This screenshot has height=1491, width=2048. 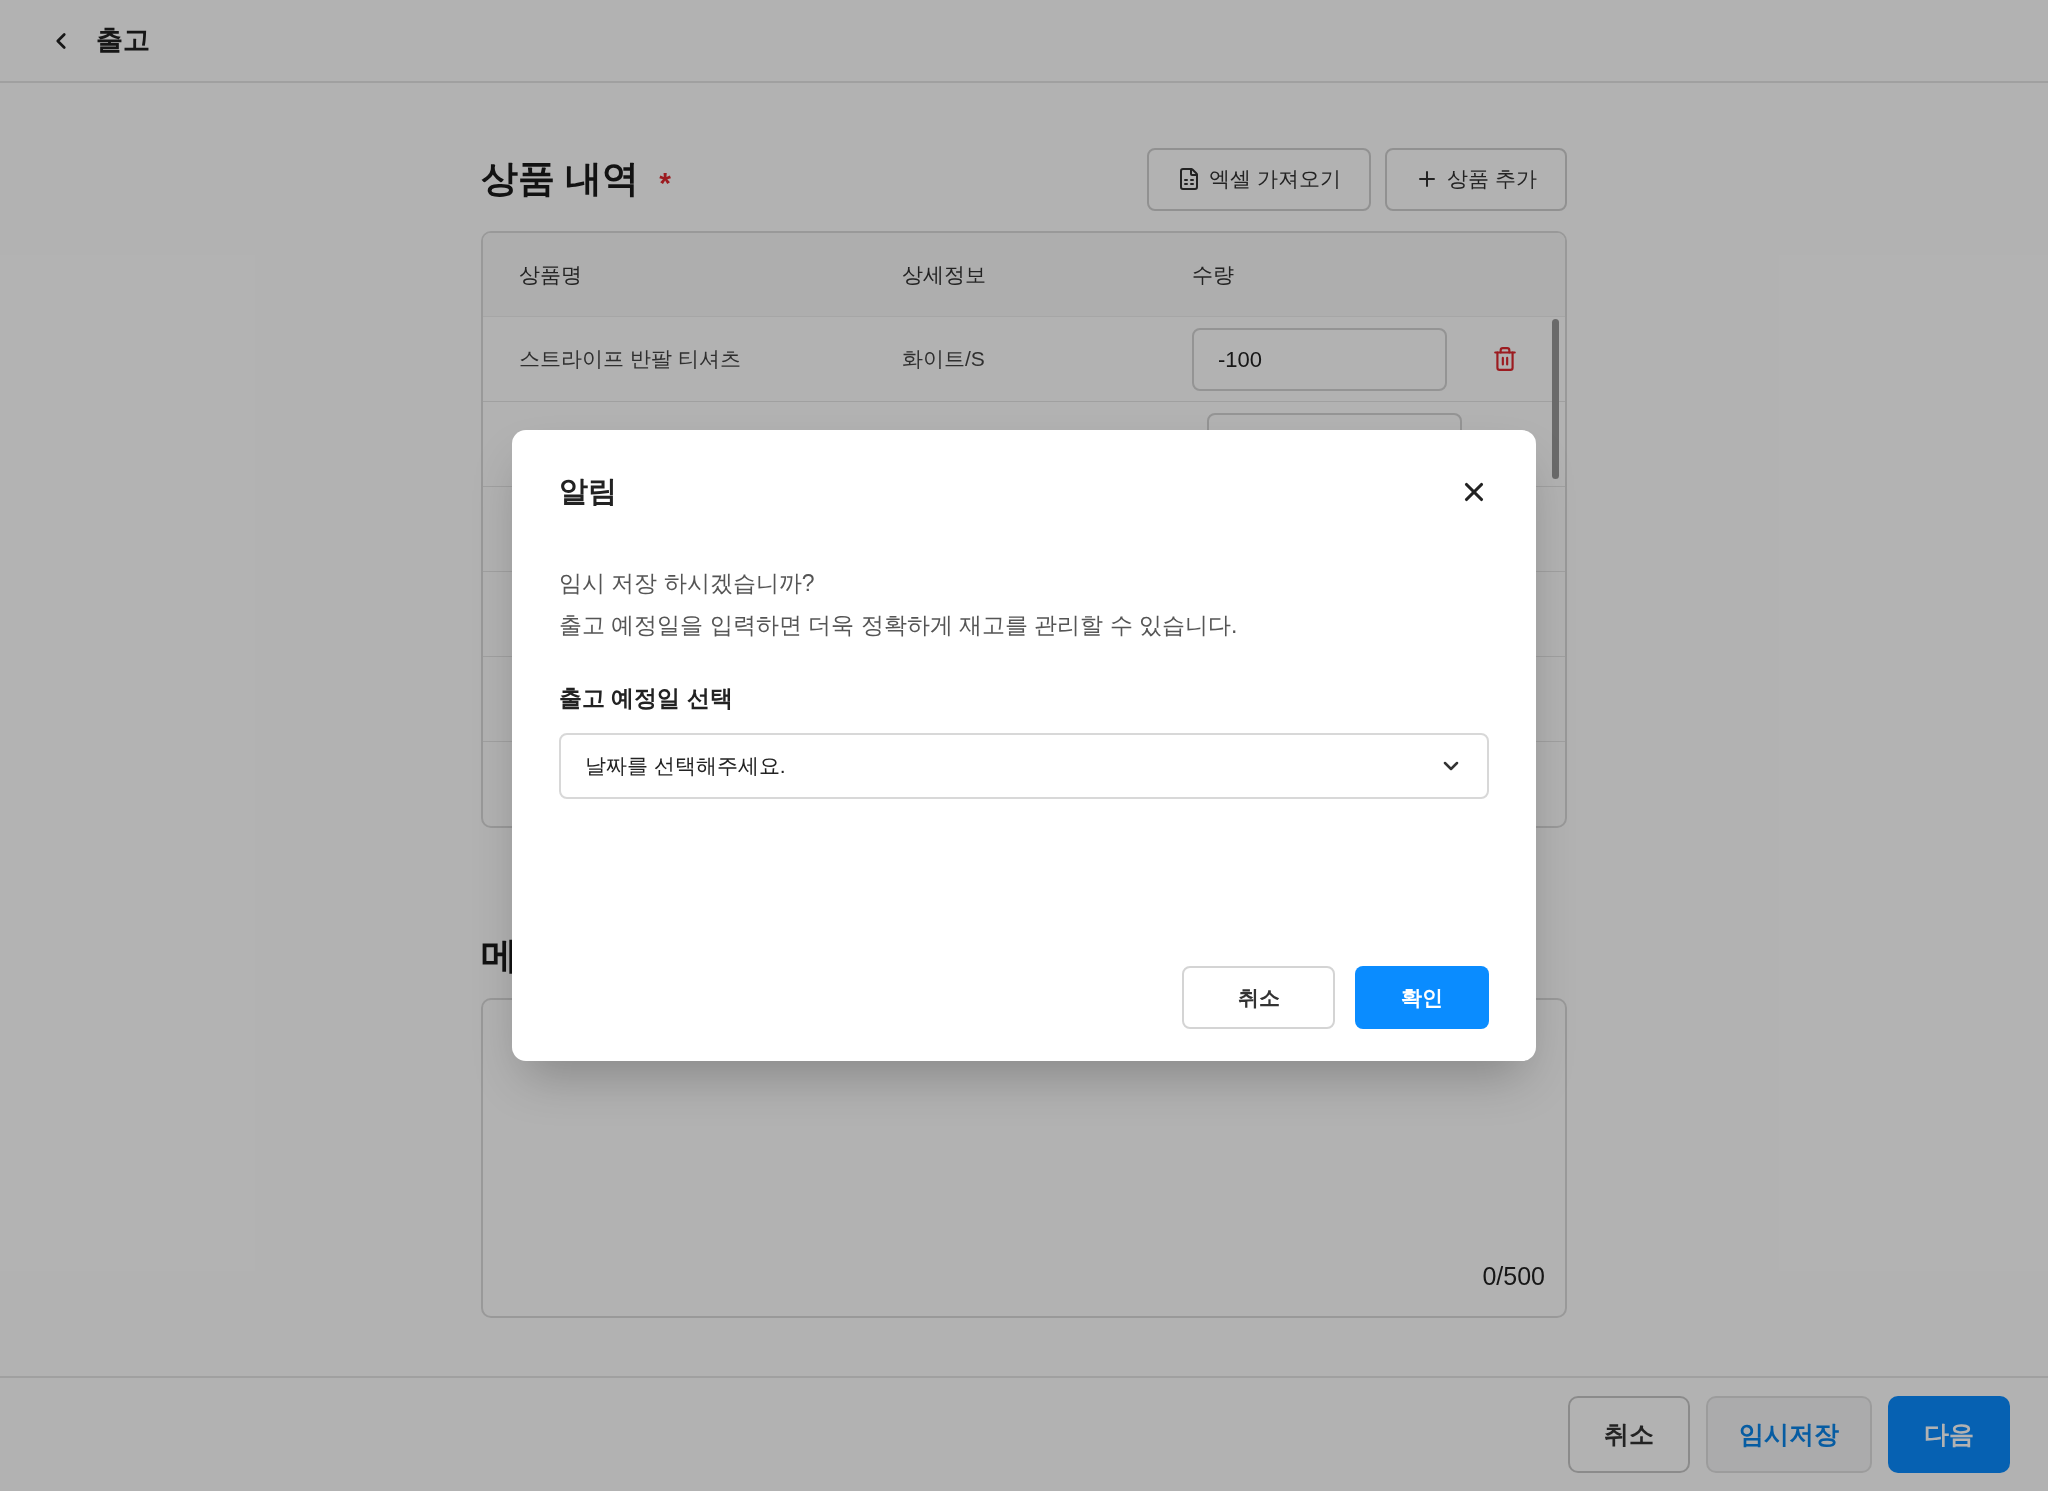 What do you see at coordinates (551, 274) in the screenshot?
I see `column-header: 상품명` at bounding box center [551, 274].